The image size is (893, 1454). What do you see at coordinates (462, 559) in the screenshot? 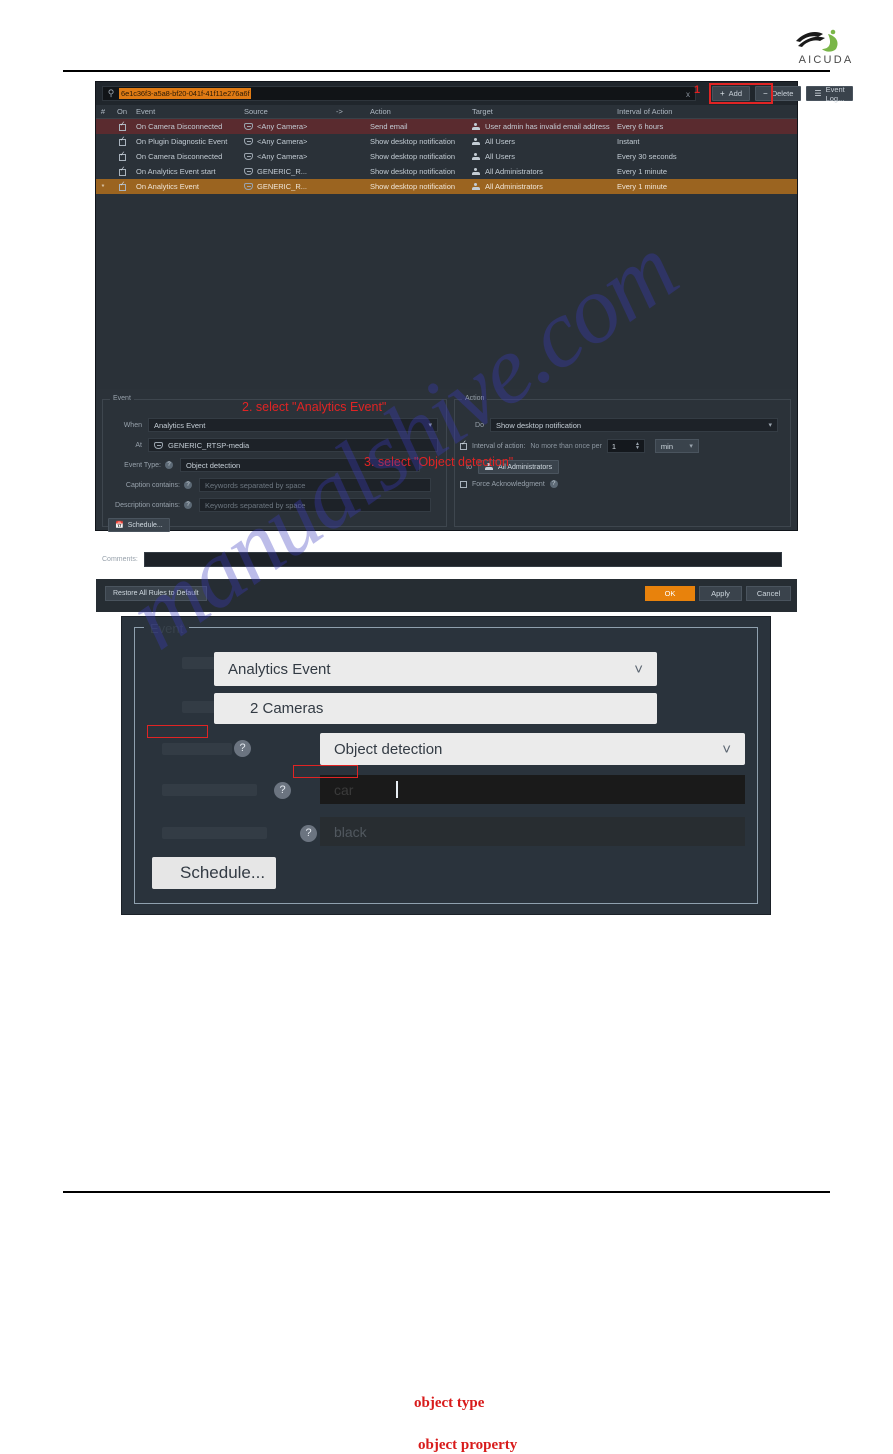
I see `comments-input` at bounding box center [462, 559].